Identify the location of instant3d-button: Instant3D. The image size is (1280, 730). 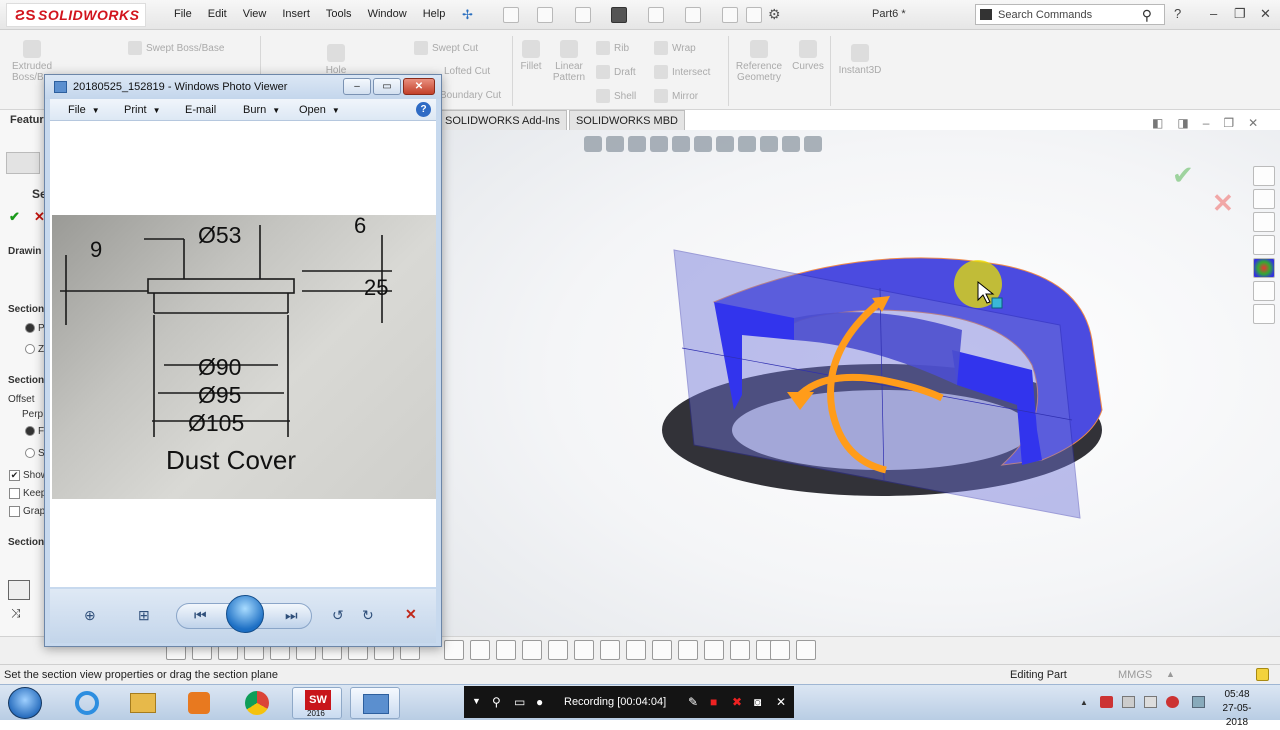
(860, 60).